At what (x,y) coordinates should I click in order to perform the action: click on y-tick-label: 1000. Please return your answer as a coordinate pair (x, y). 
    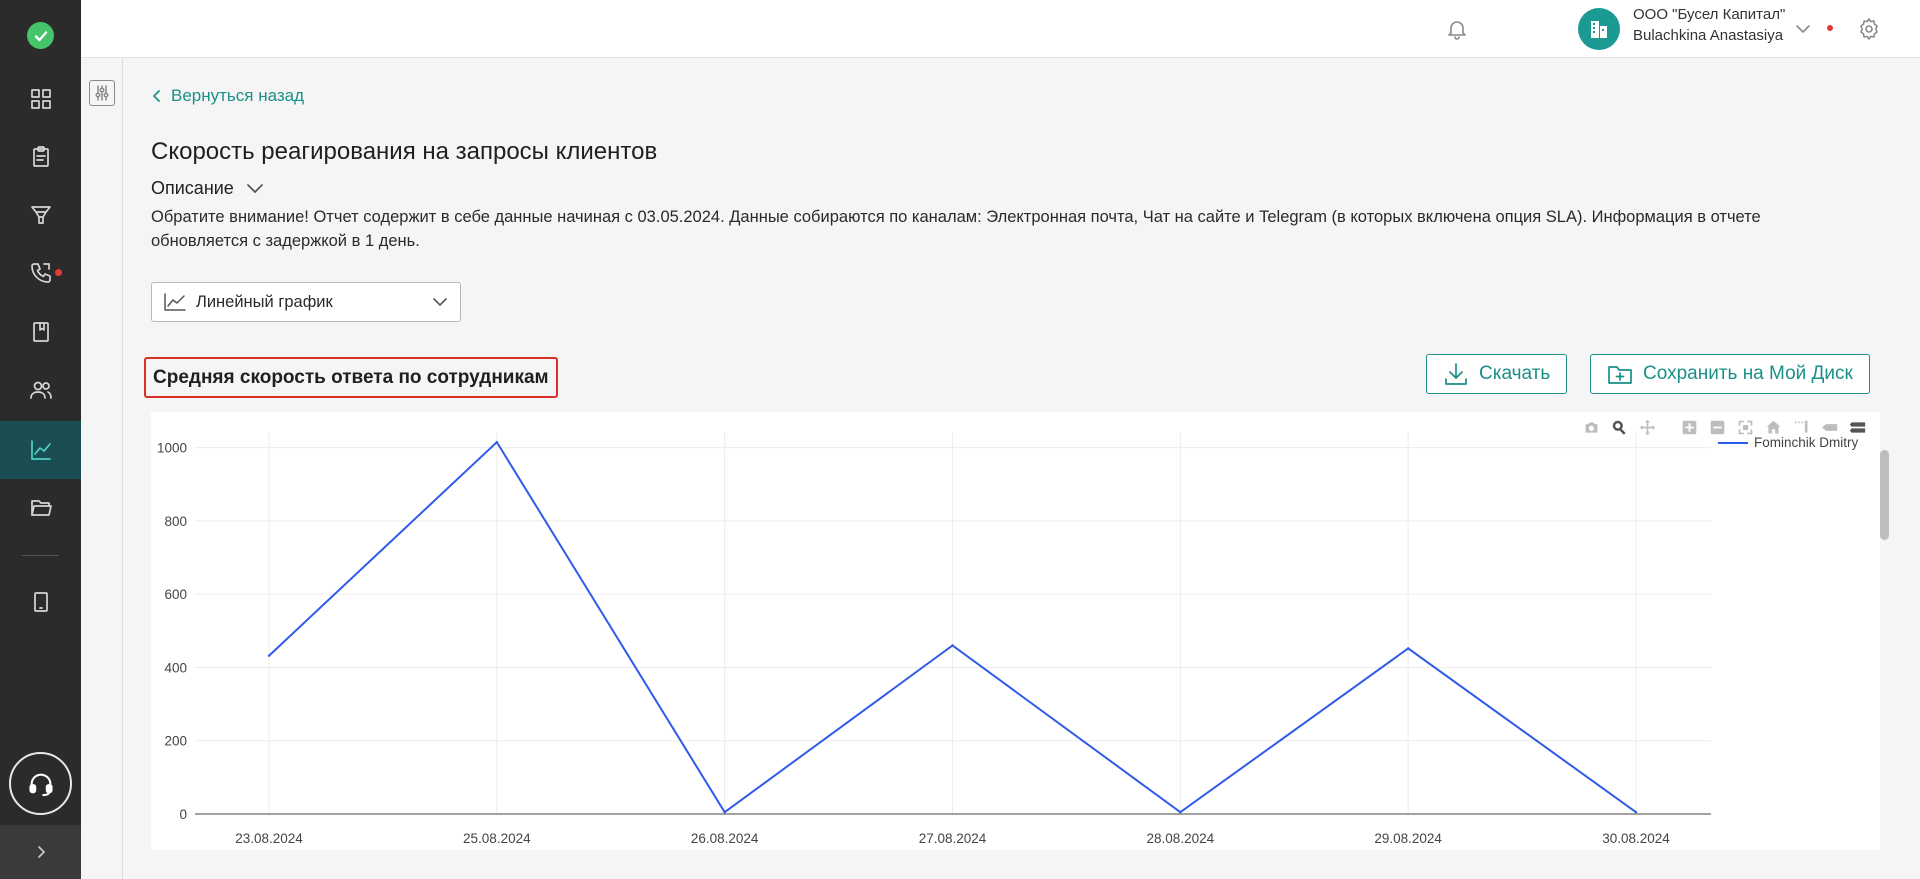
    Looking at the image, I should click on (172, 448).